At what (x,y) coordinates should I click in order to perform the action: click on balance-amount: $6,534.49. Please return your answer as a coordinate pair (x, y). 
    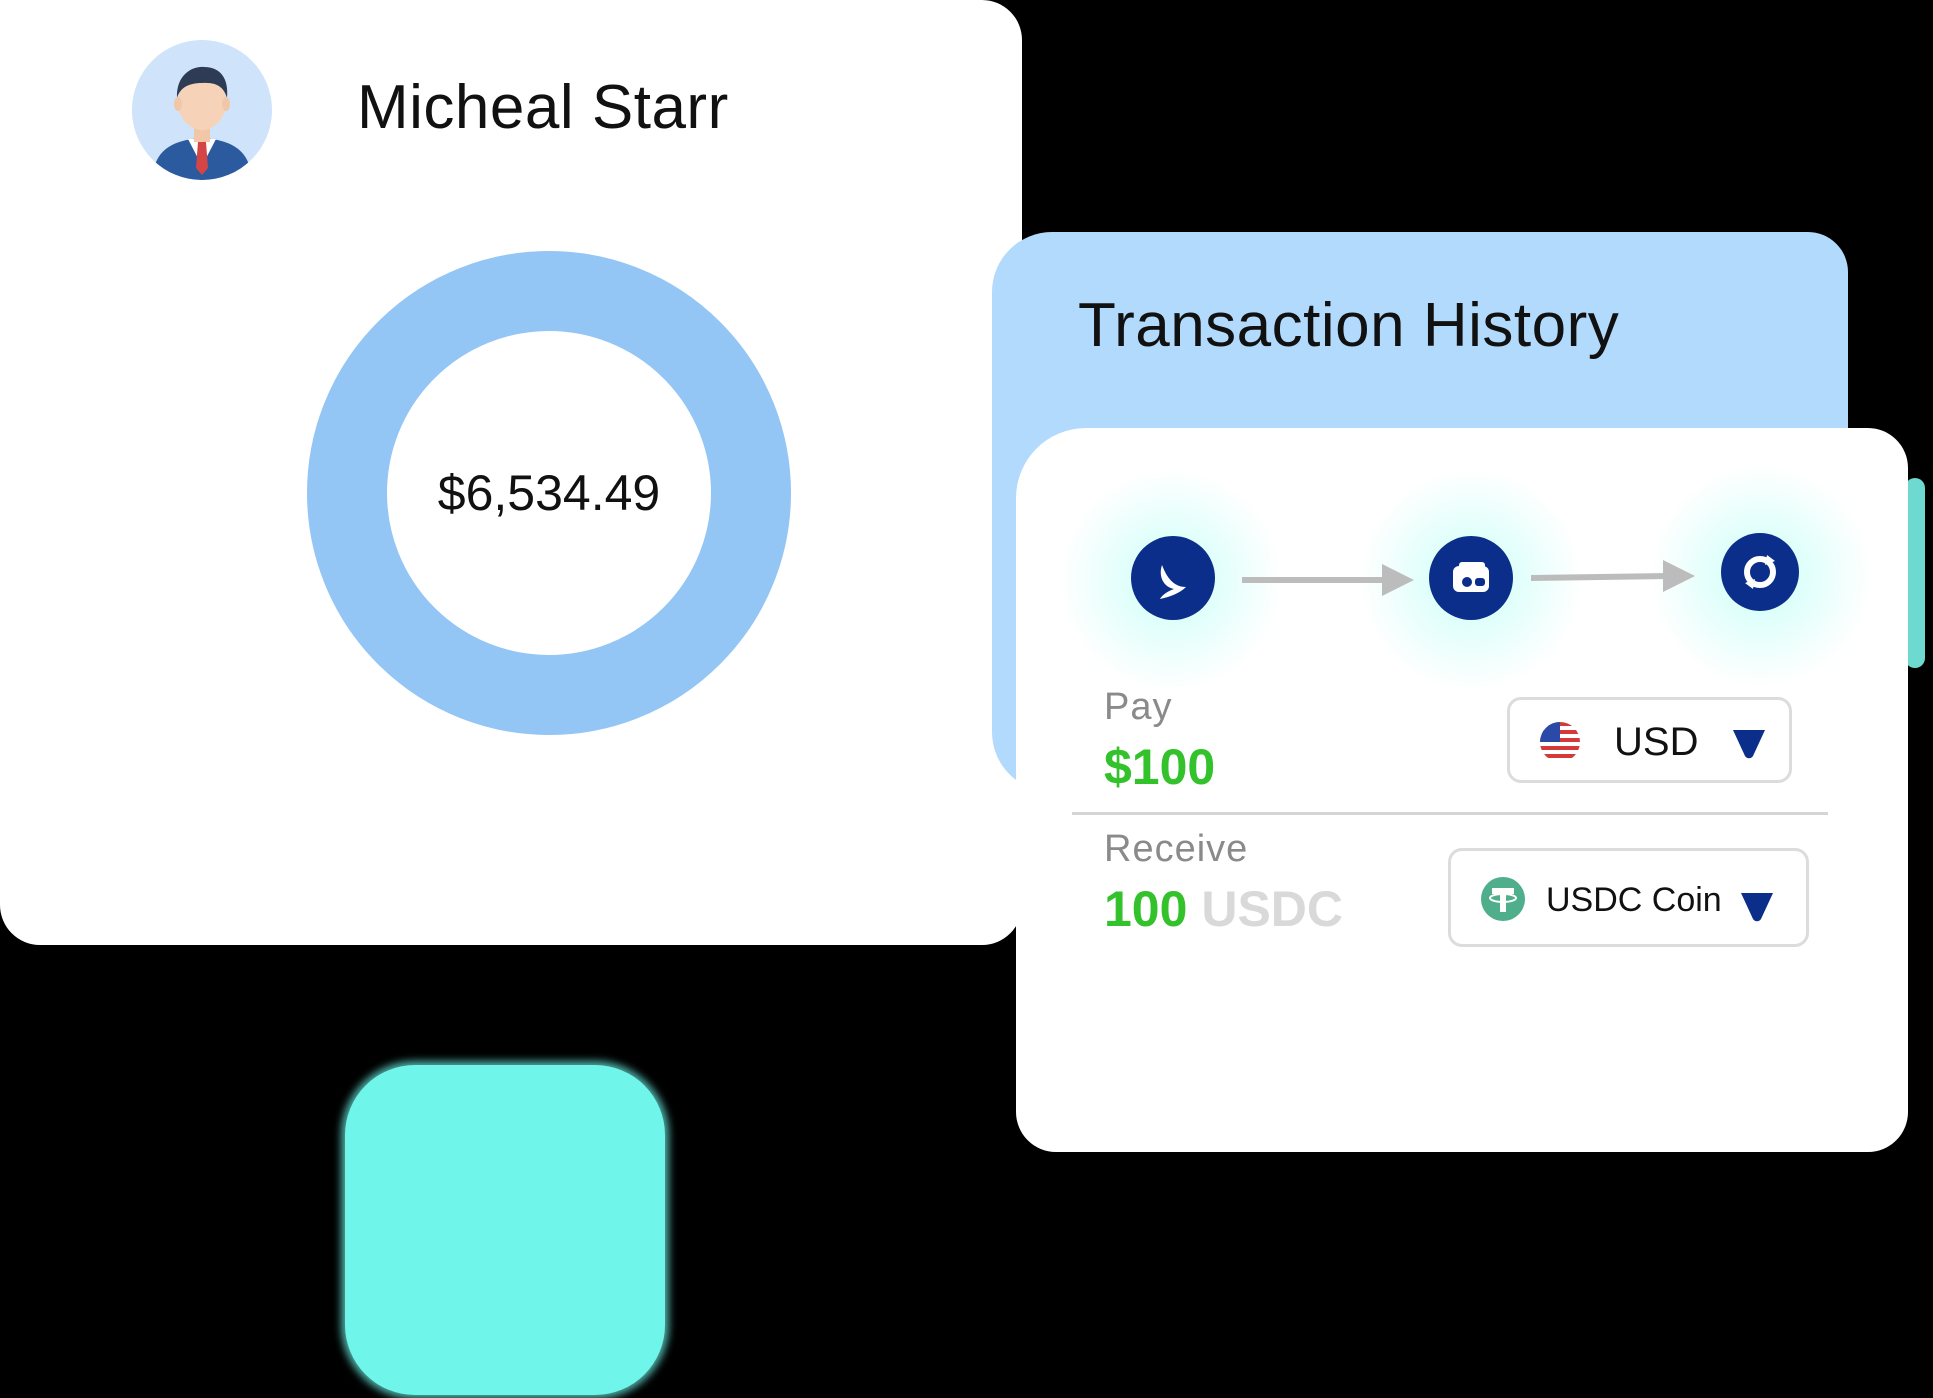
    Looking at the image, I should click on (549, 493).